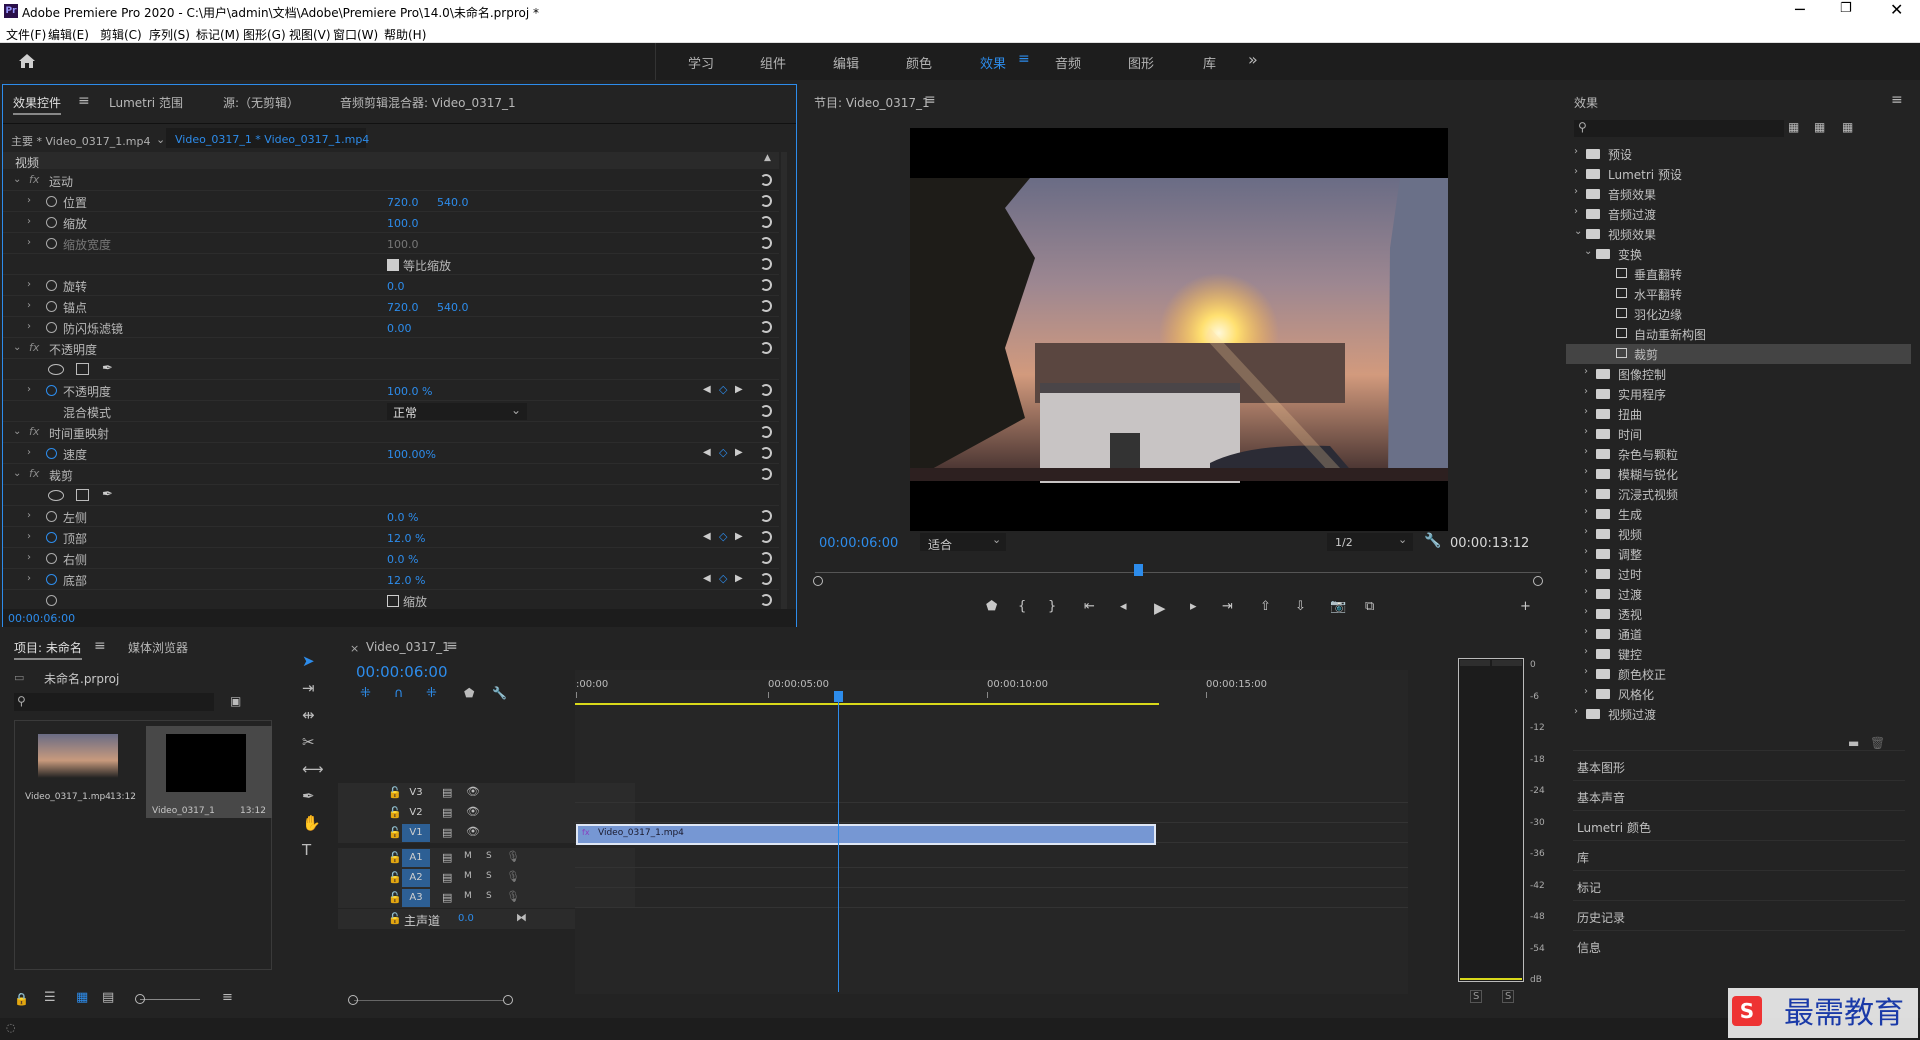 This screenshot has width=1920, height=1040. I want to click on eye-icon: 👁, so click(473, 831).